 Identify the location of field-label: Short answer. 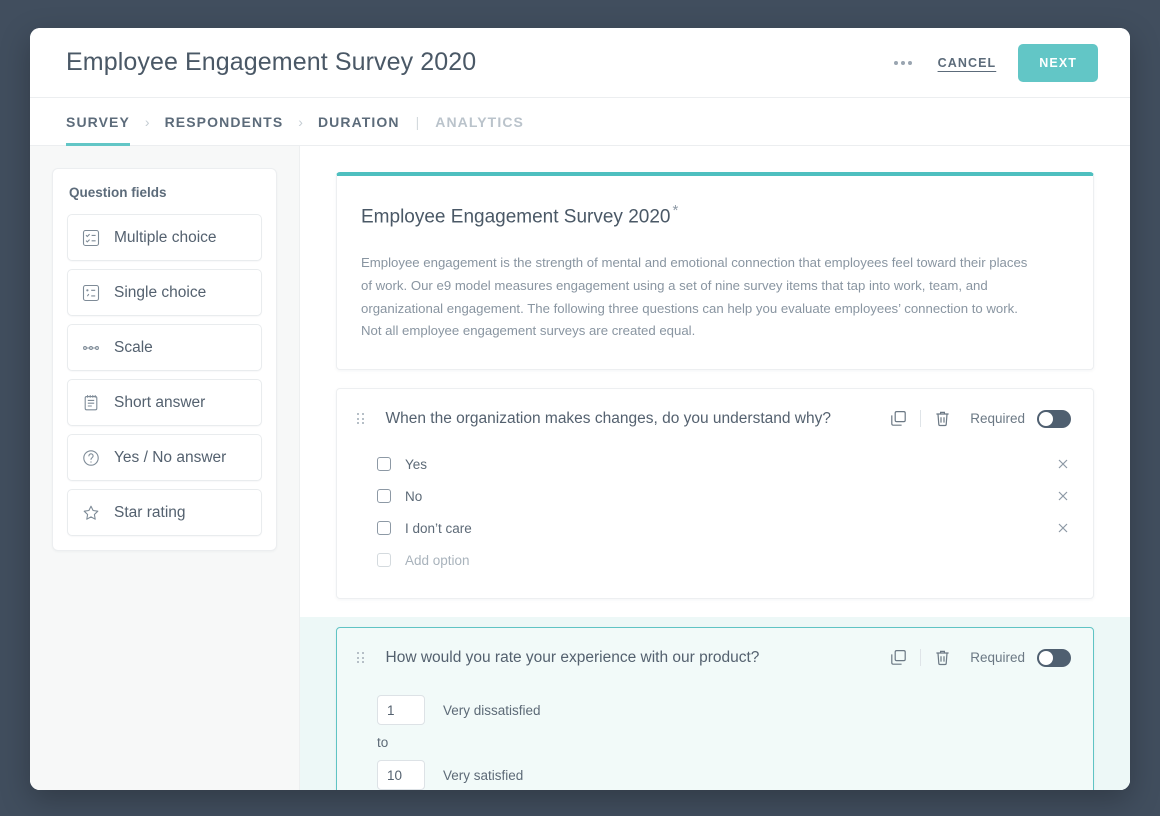
(160, 402).